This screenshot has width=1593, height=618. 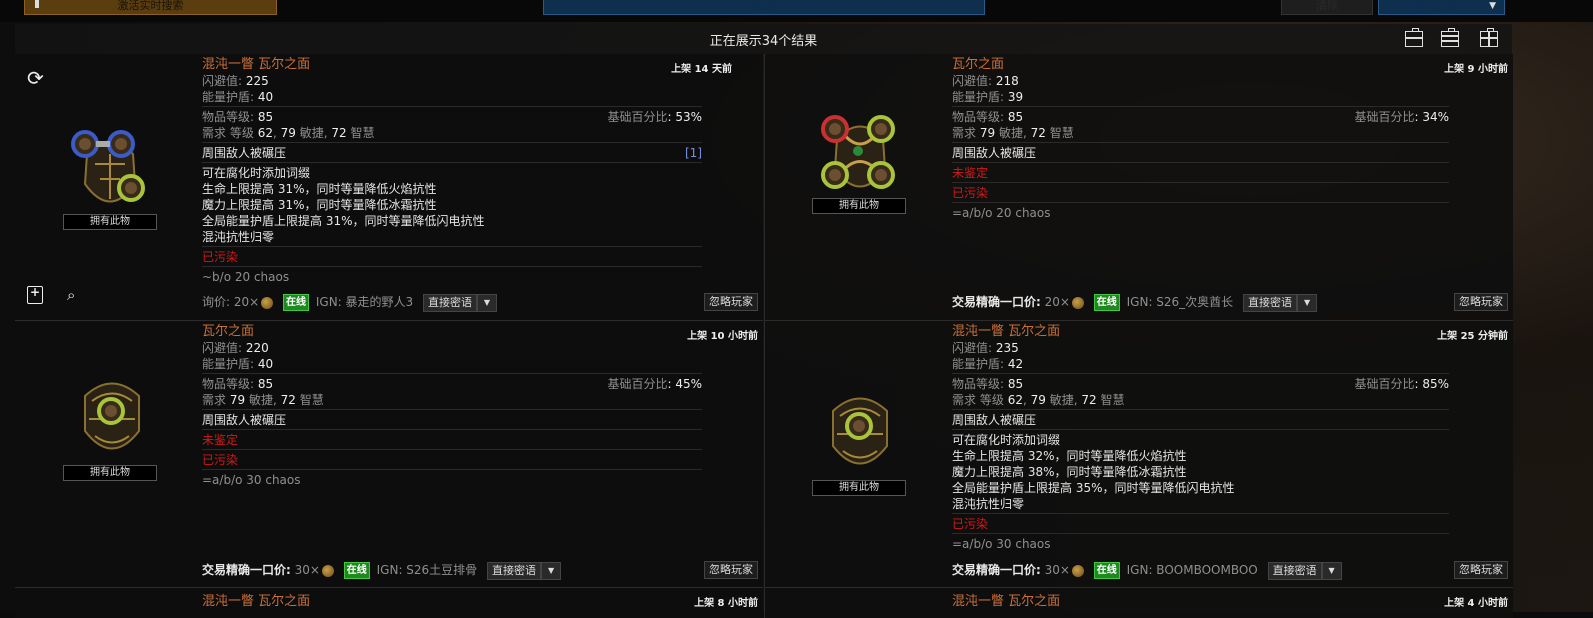 I want to click on search-button: 搜索, so click(x=764, y=7).